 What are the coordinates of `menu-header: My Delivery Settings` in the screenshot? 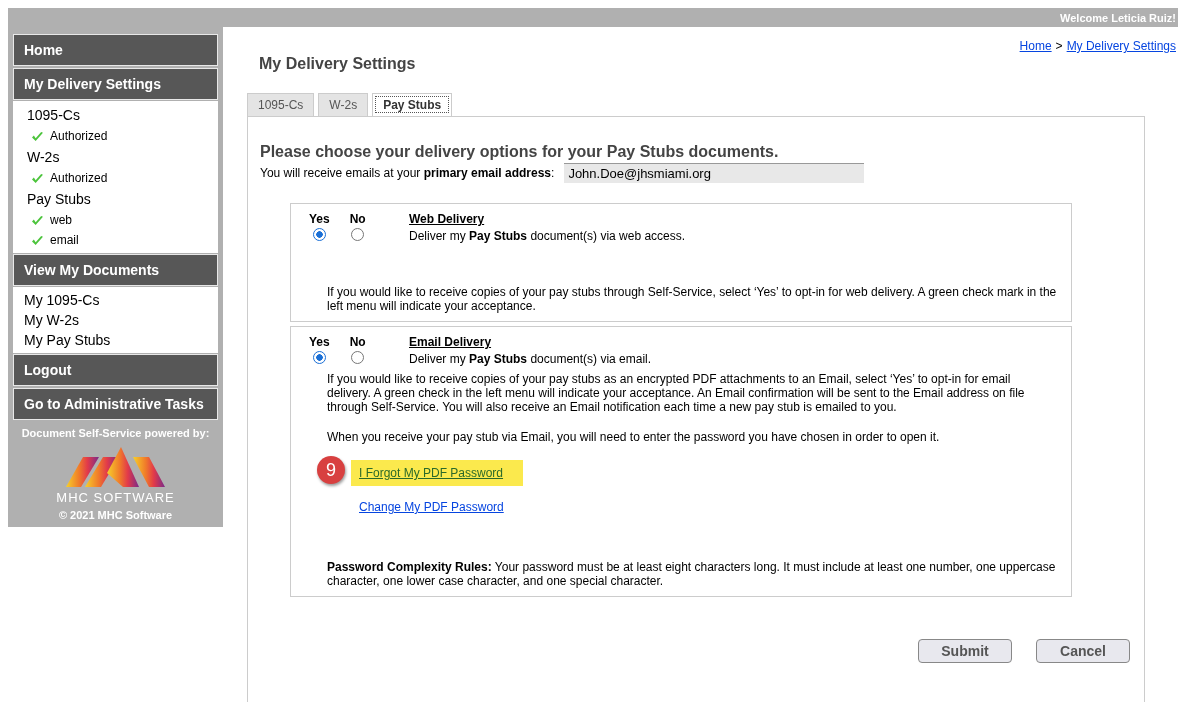 It's located at (115, 84).